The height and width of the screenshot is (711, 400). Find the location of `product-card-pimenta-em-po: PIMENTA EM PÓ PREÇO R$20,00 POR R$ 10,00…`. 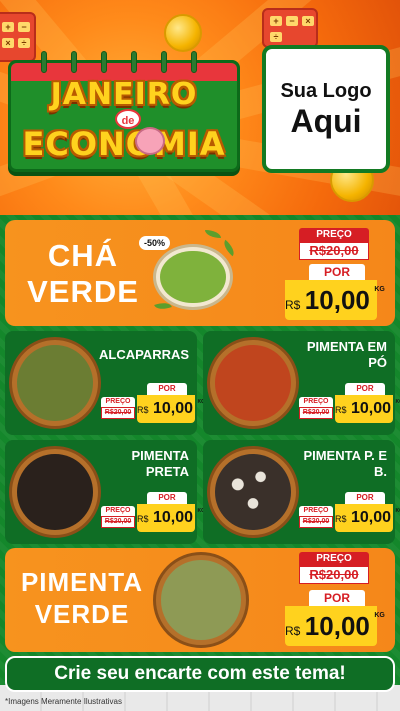

product-card-pimenta-em-po: PIMENTA EM PÓ PREÇO R$20,00 POR R$ 10,00… is located at coordinates (301, 383).